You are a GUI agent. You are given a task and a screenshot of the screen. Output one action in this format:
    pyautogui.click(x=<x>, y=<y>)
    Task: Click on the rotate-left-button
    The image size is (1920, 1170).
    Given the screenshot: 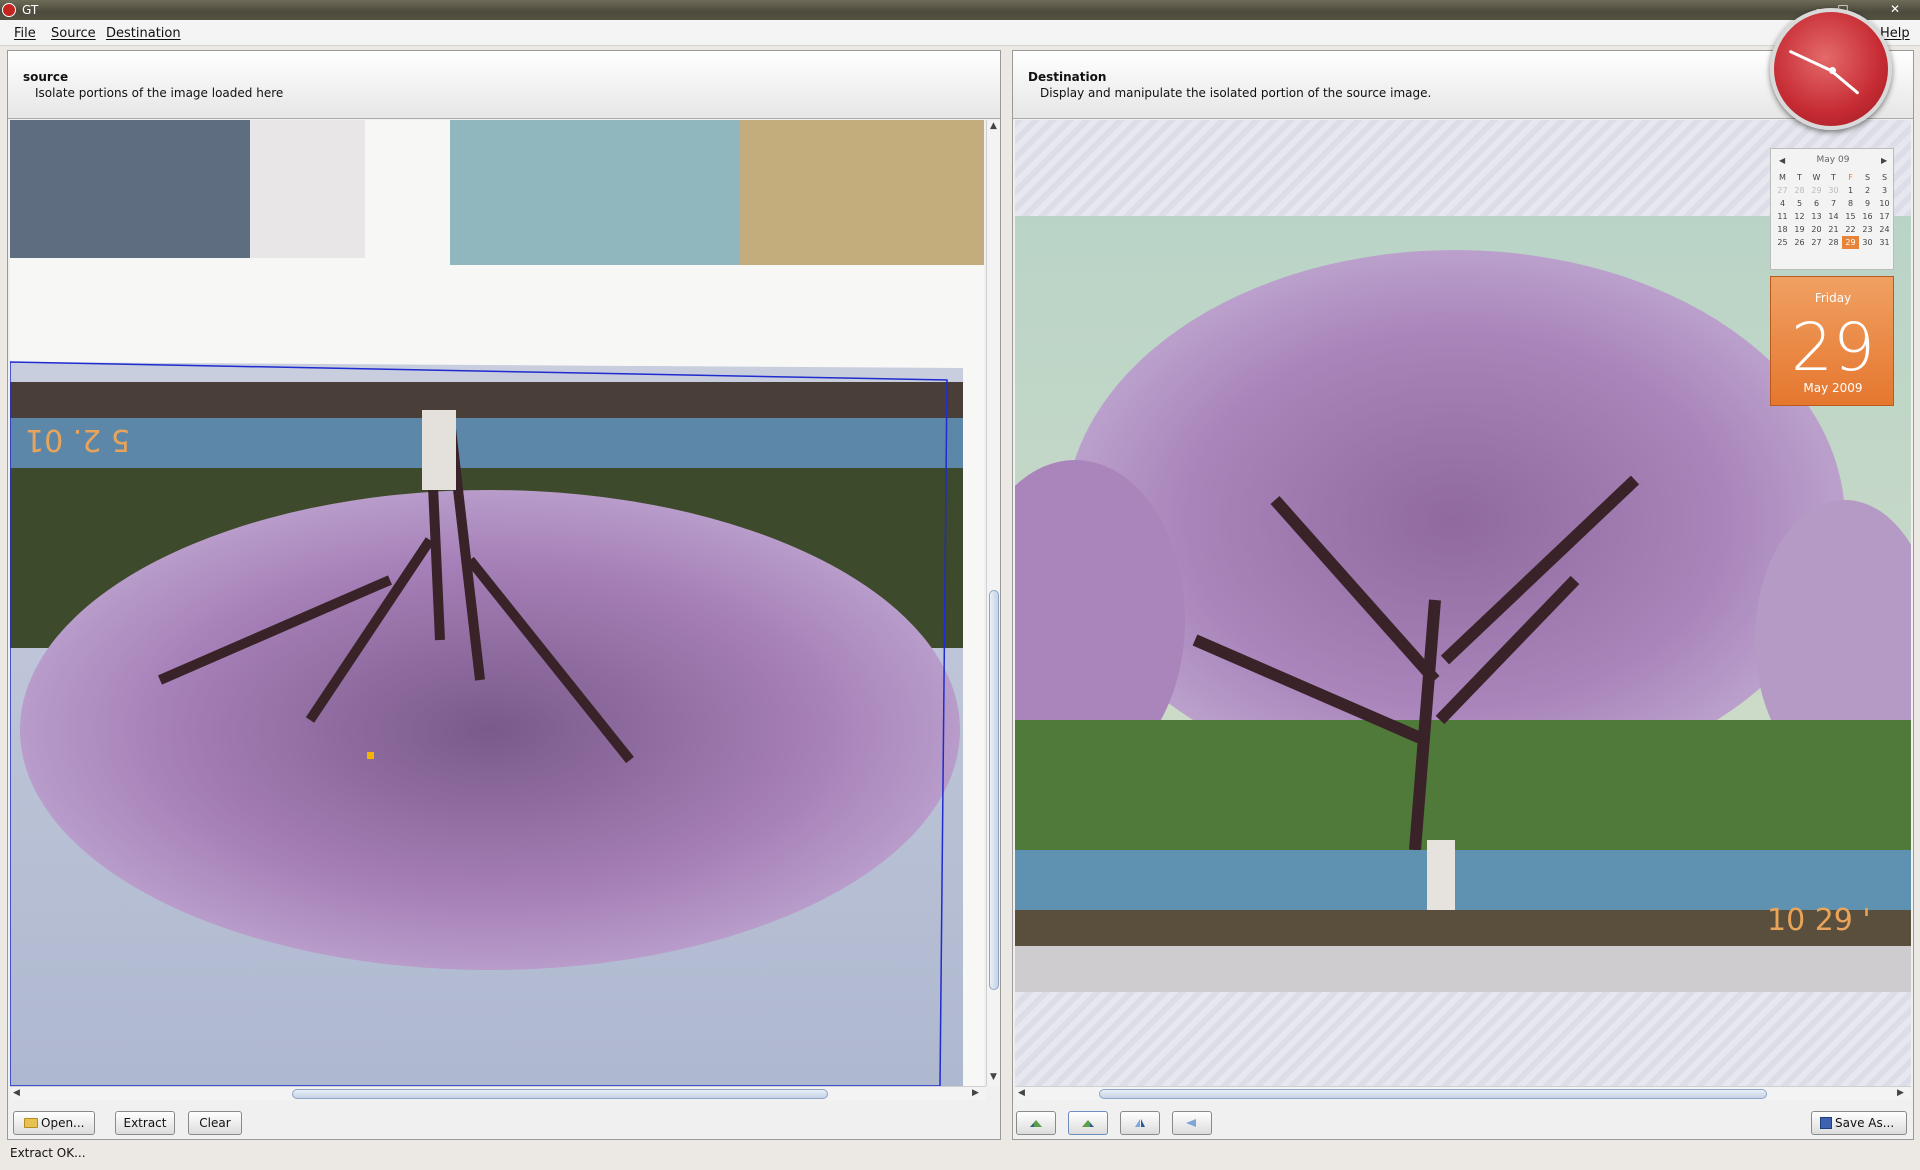 What is the action you would take?
    pyautogui.click(x=1036, y=1123)
    